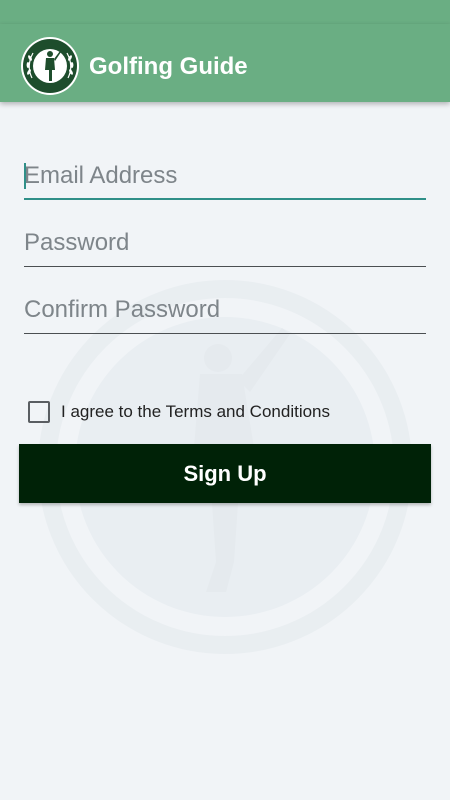 This screenshot has height=800, width=450. I want to click on password-input, so click(225, 243).